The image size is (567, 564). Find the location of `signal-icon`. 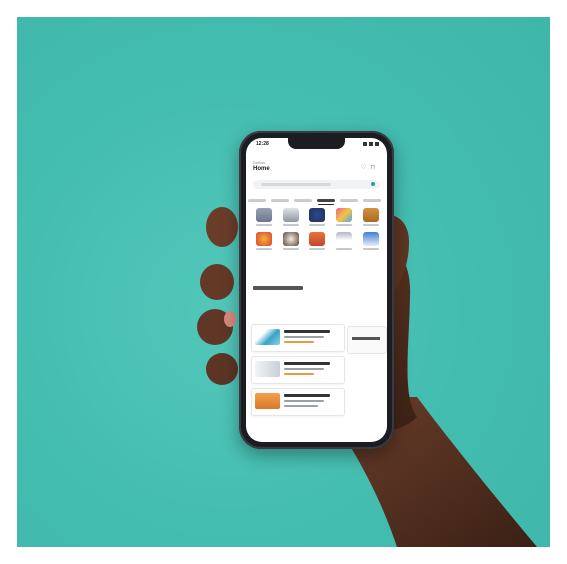

signal-icon is located at coordinates (371, 144).